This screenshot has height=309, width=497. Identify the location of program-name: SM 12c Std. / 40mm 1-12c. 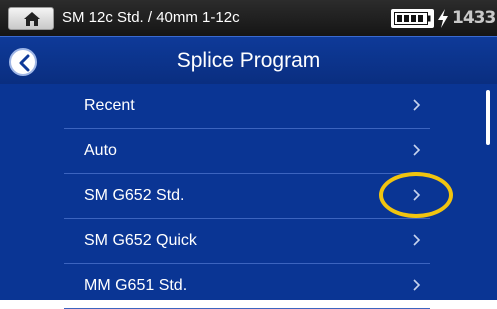
(151, 17).